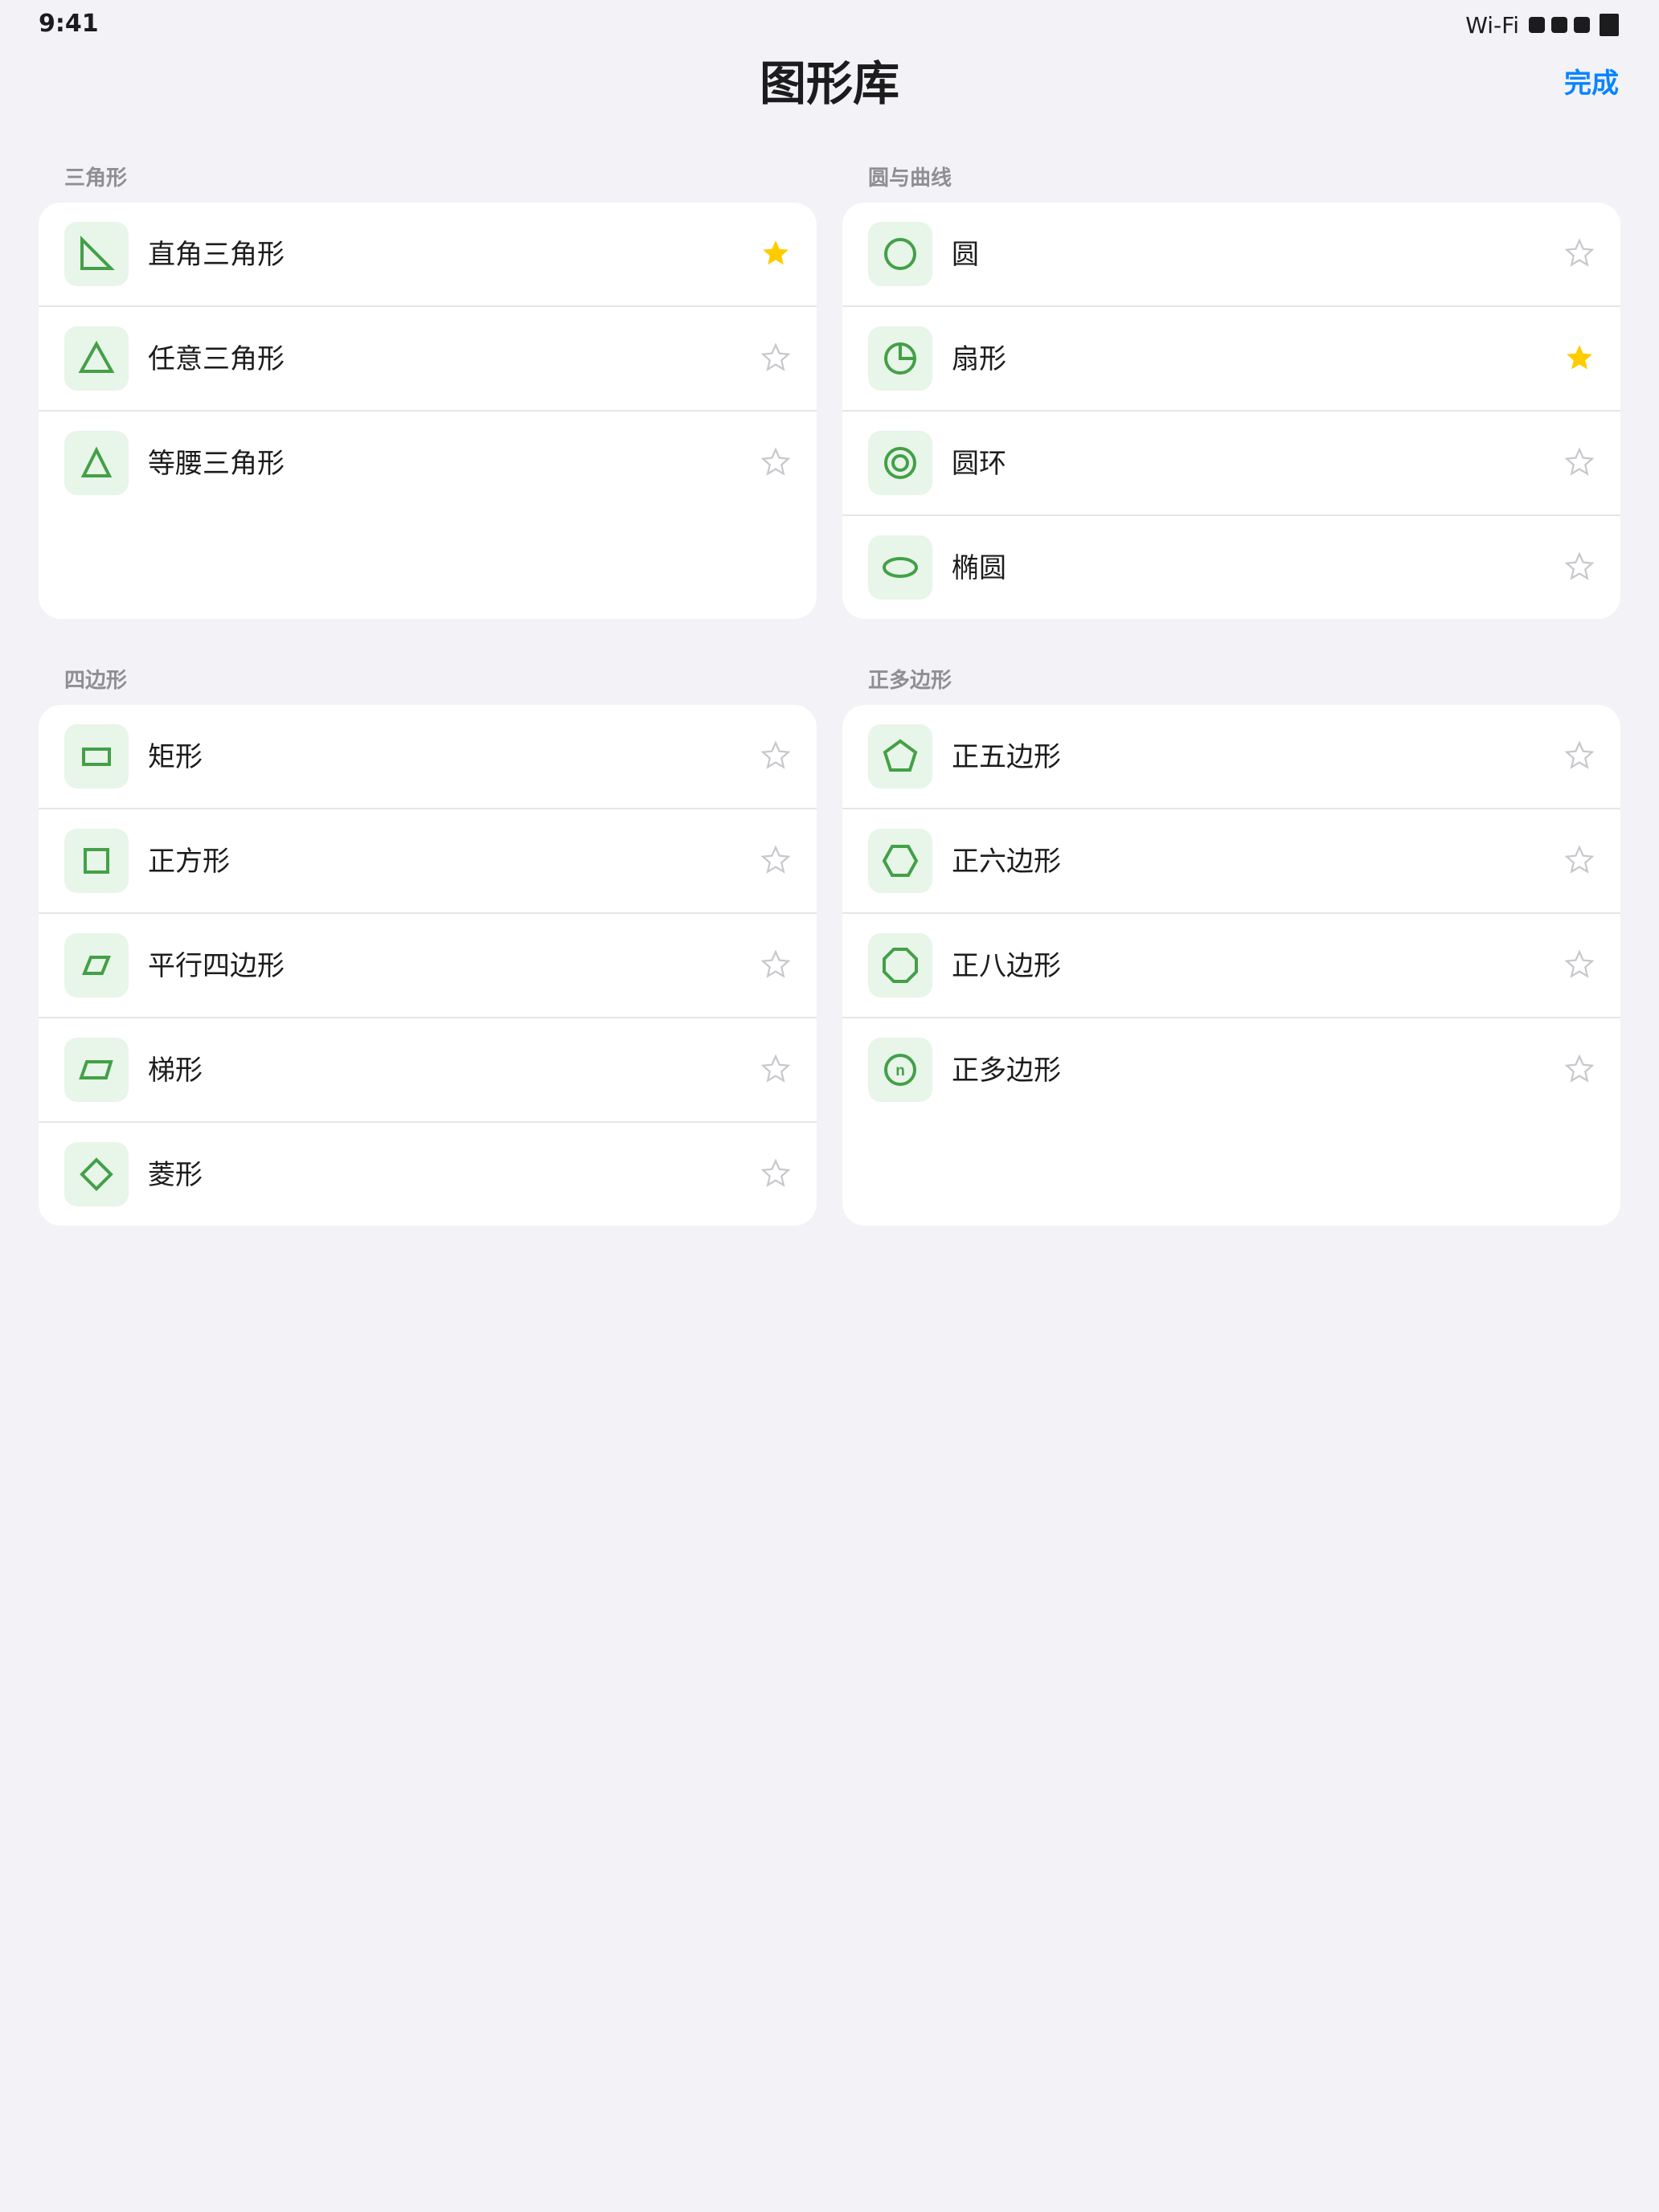 The width and height of the screenshot is (1659, 2212). Describe the element at coordinates (1231, 862) in the screenshot. I see `shape-item: 正六边形` at that location.